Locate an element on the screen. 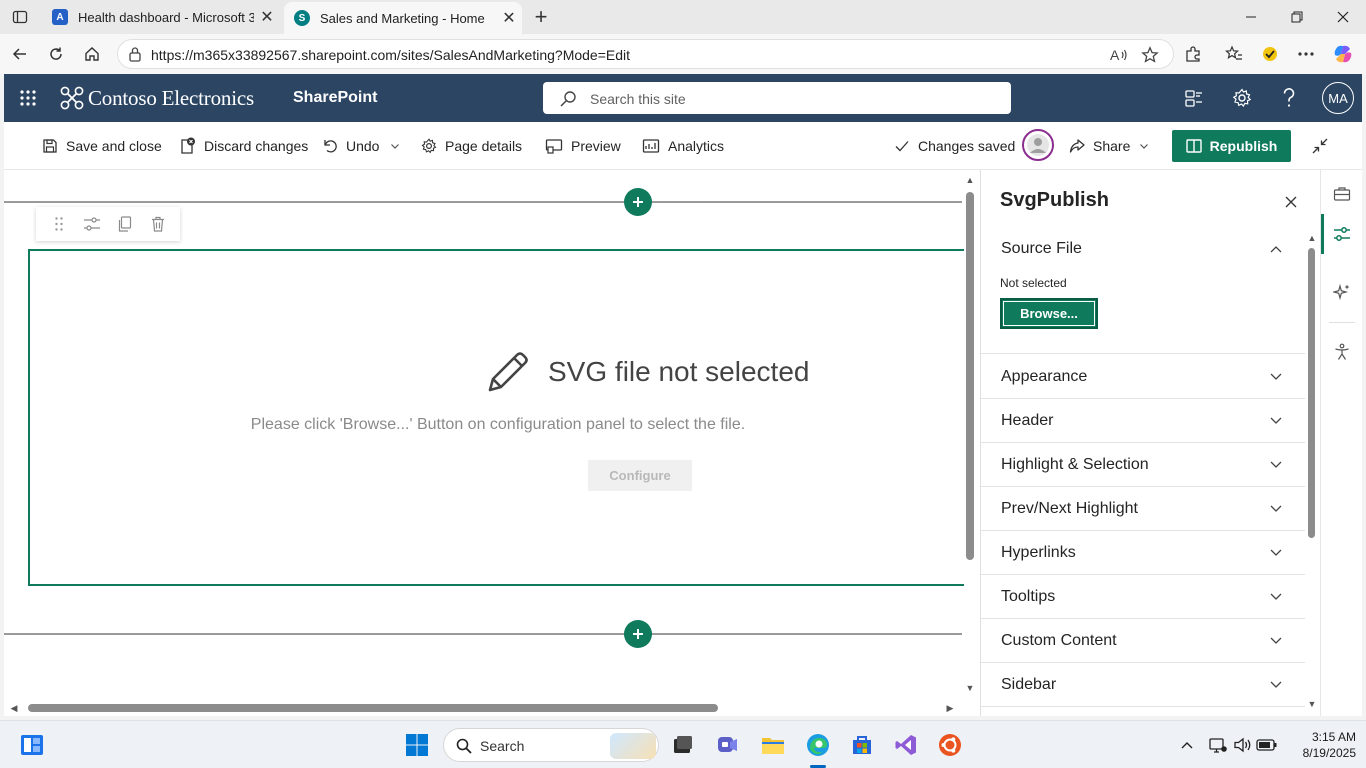 Image resolution: width=1366 pixels, height=768 pixels. restore-icon is located at coordinates (1297, 17).